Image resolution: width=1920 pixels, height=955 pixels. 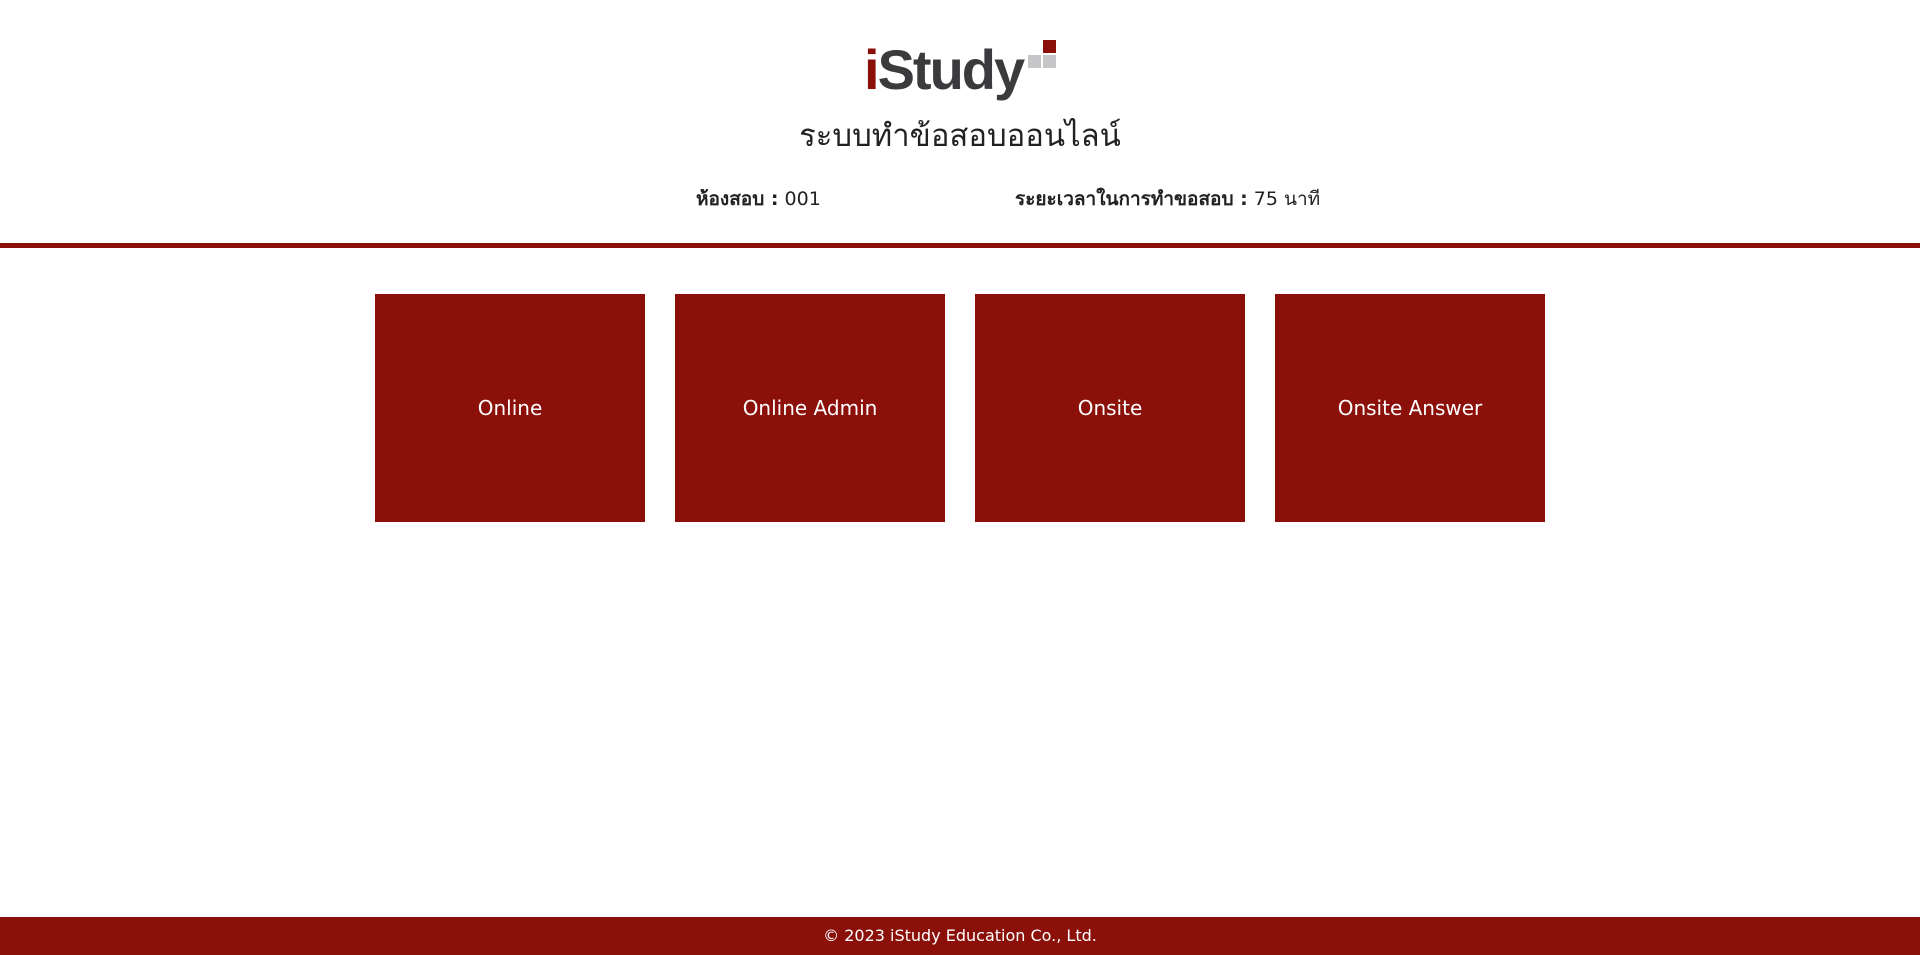 I want to click on onsite-answer-button: Onsite Answer, so click(x=1410, y=408).